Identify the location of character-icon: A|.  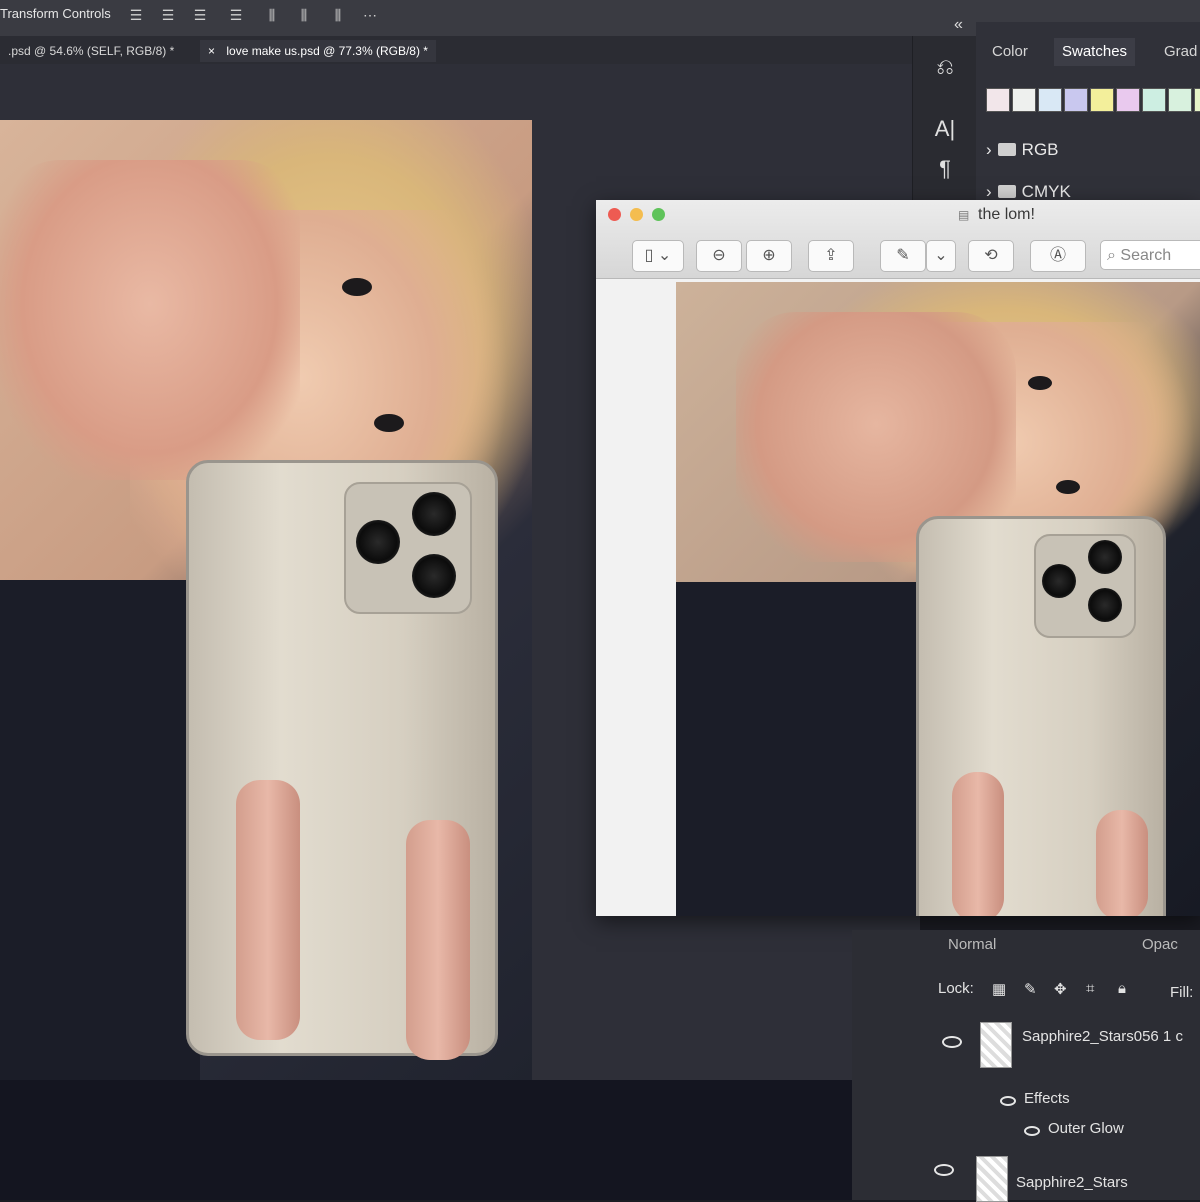
(945, 129).